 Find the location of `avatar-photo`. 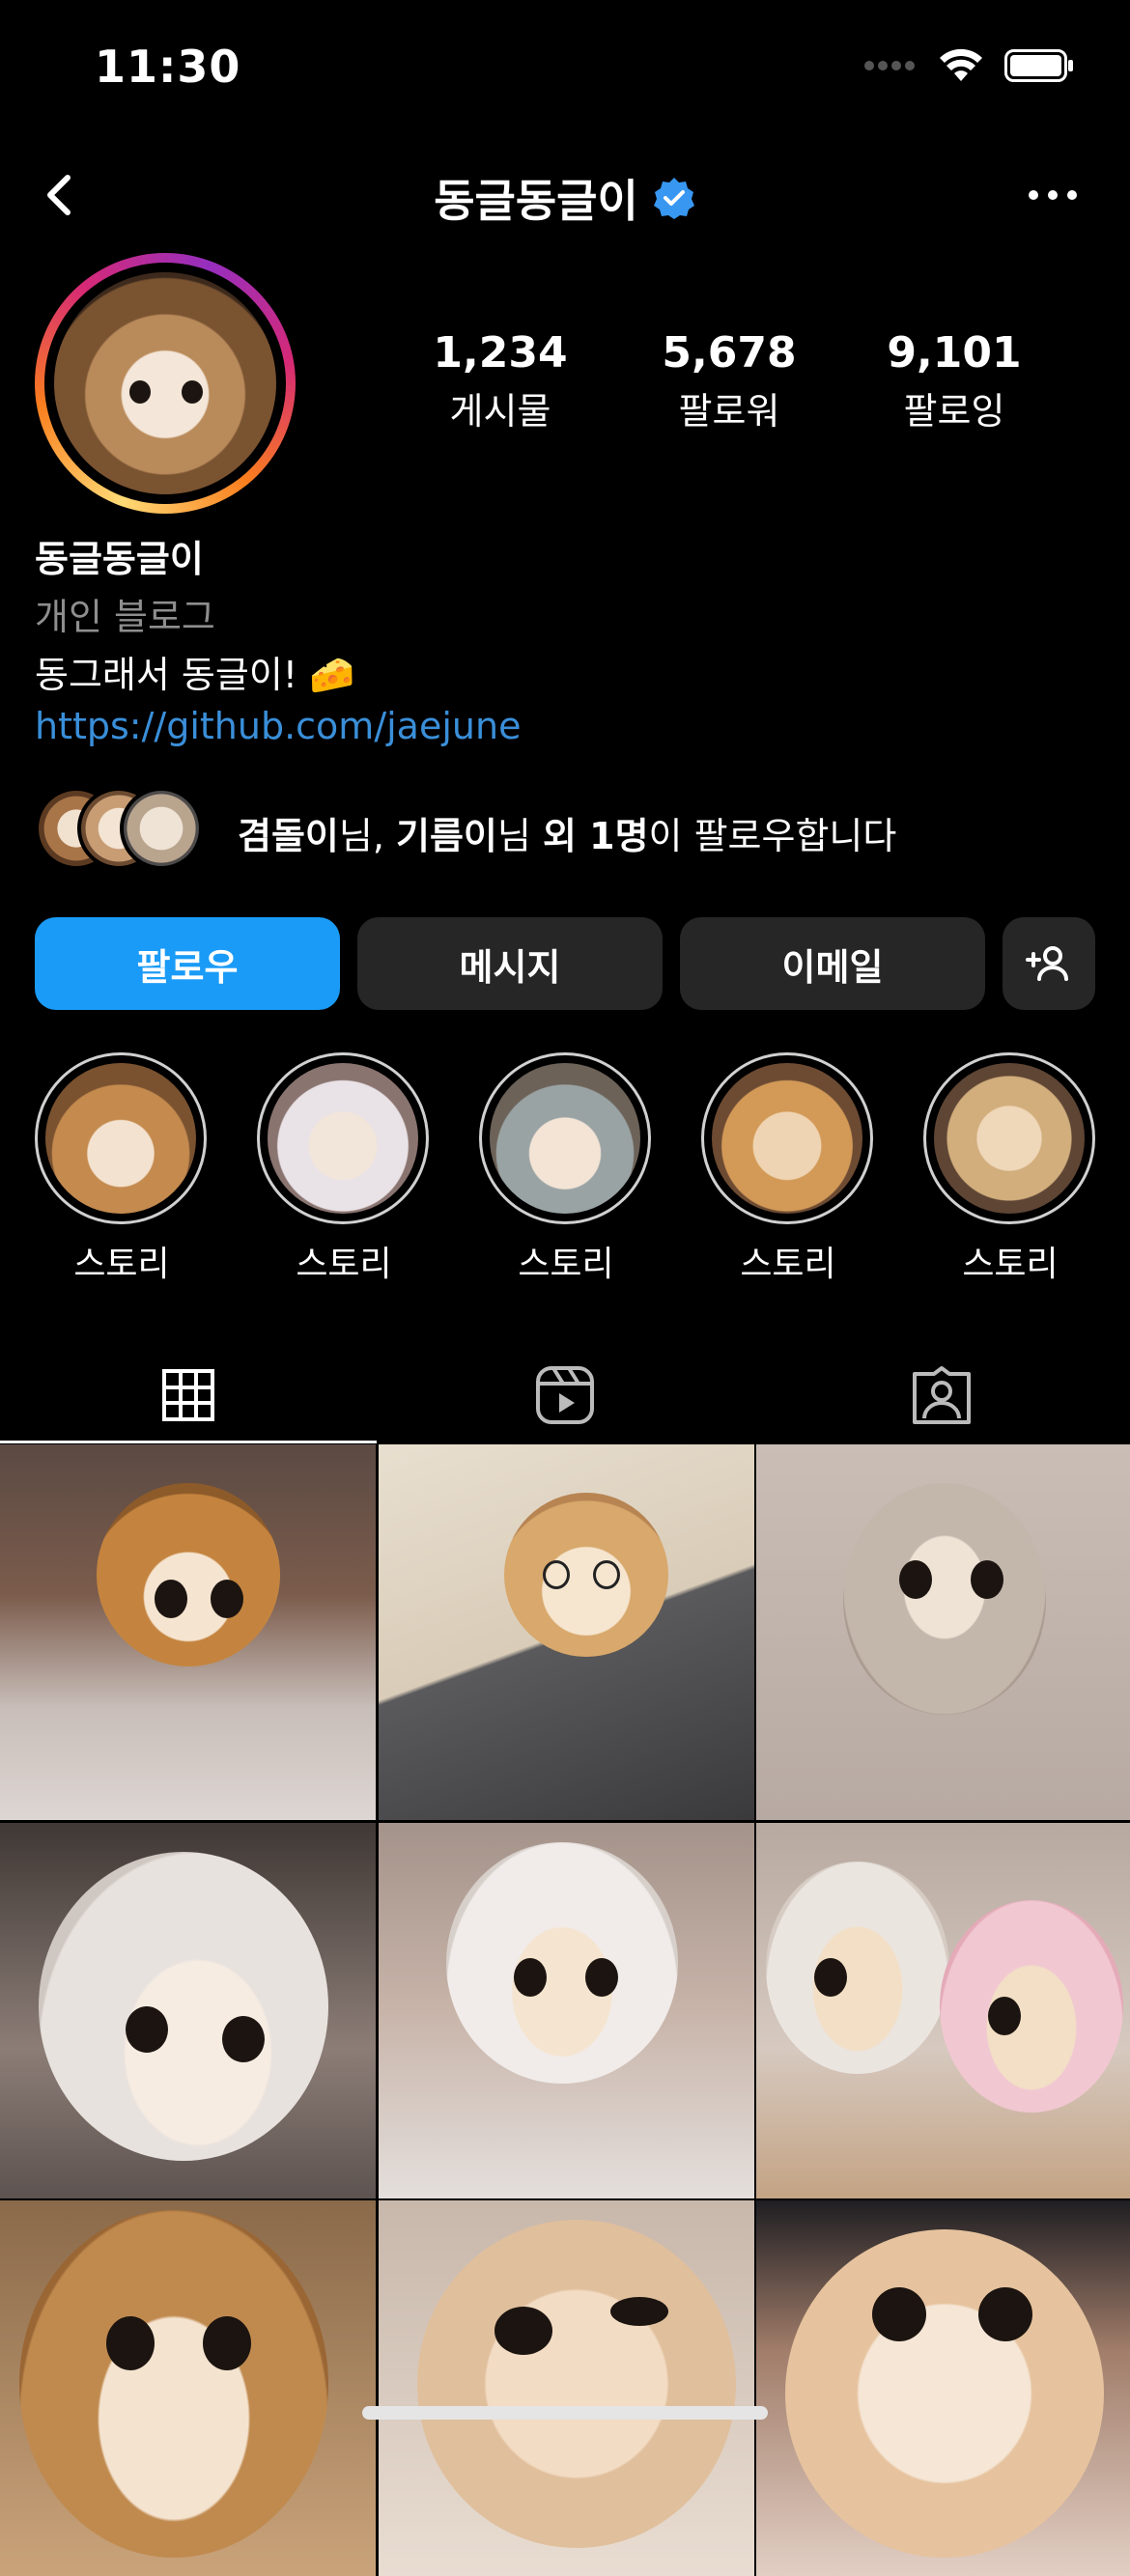

avatar-photo is located at coordinates (165, 383).